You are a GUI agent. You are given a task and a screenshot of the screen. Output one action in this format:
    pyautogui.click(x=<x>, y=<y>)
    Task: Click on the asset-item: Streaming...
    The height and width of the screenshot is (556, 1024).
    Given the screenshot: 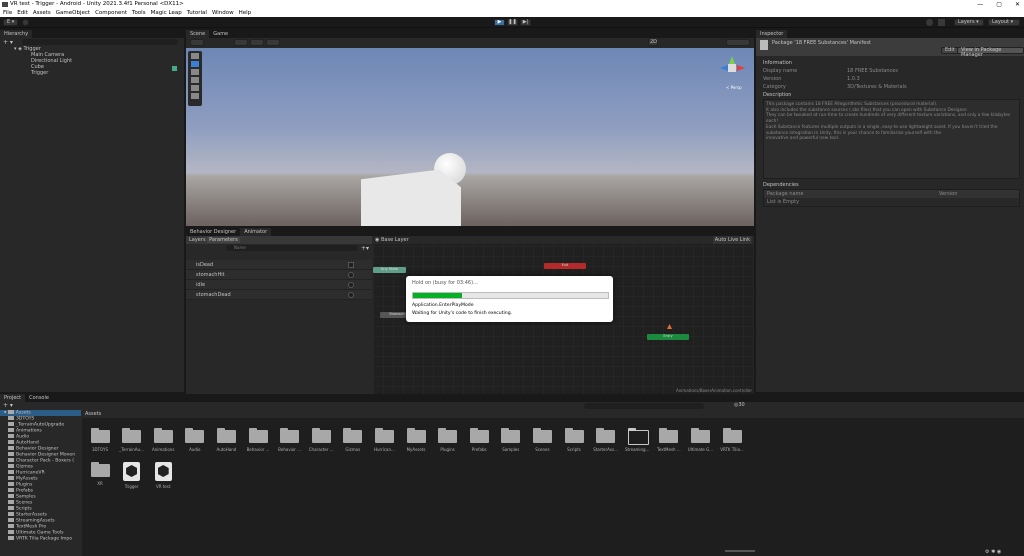 What is the action you would take?
    pyautogui.click(x=637, y=440)
    